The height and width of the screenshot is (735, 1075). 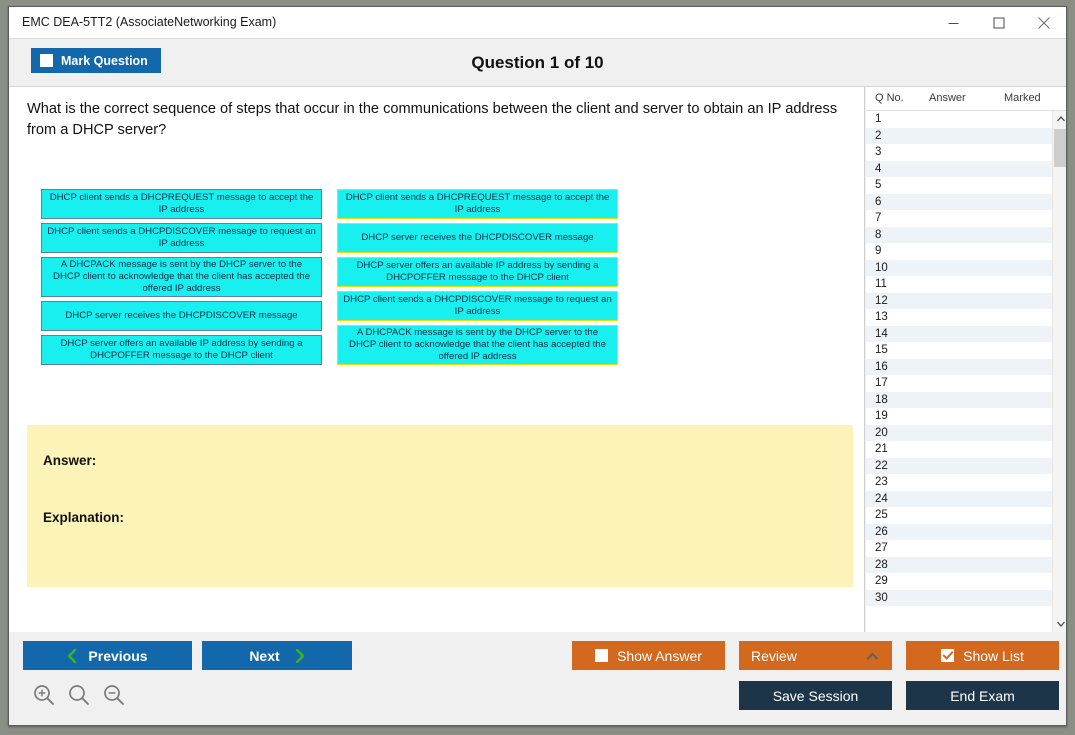 I want to click on column-header-qno: Q No., so click(x=889, y=98).